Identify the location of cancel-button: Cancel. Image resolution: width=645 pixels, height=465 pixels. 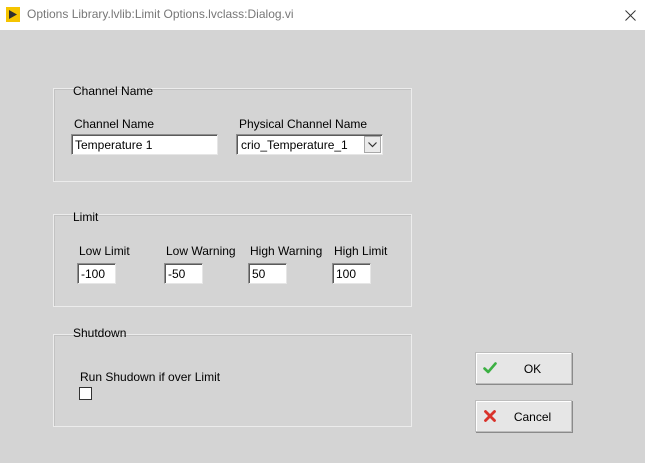
(523, 416).